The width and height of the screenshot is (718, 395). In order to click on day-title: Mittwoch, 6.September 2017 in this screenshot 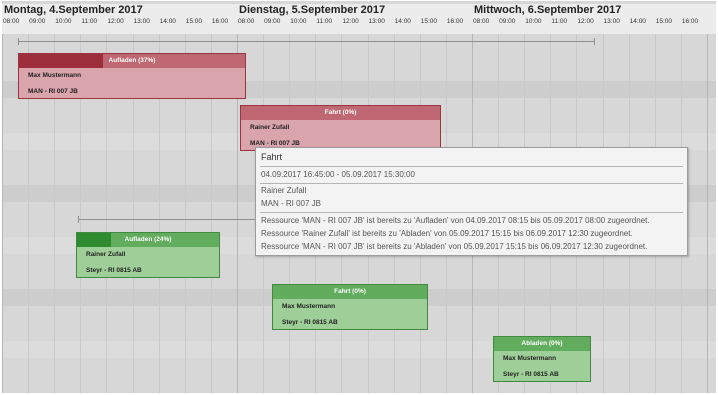, I will do `click(548, 10)`.